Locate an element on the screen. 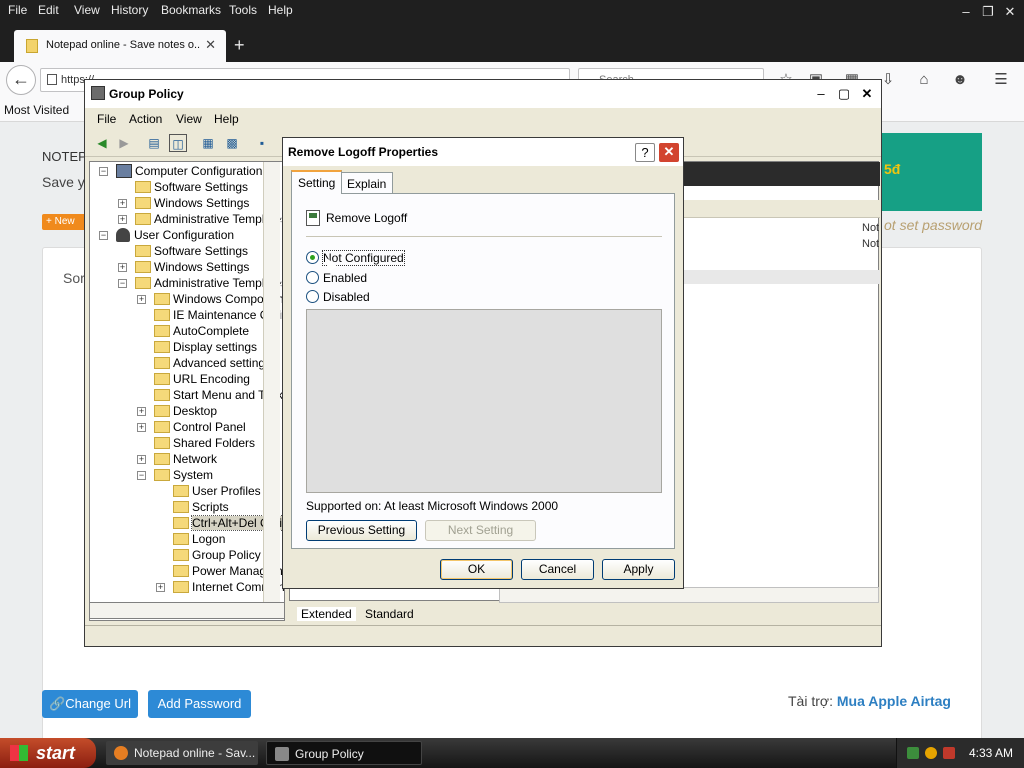 This screenshot has height=768, width=1024. sponsor-link: Mua Apple Airtag is located at coordinates (894, 701).